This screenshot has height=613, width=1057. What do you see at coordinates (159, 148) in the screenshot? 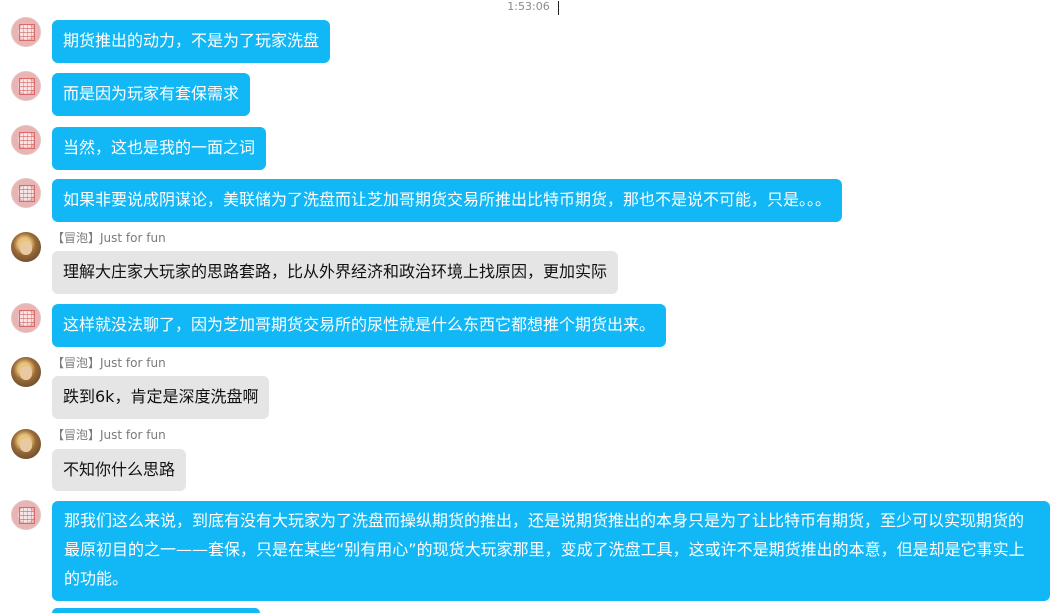
I see `message-bubble: 当然，这也是我的一面之词` at bounding box center [159, 148].